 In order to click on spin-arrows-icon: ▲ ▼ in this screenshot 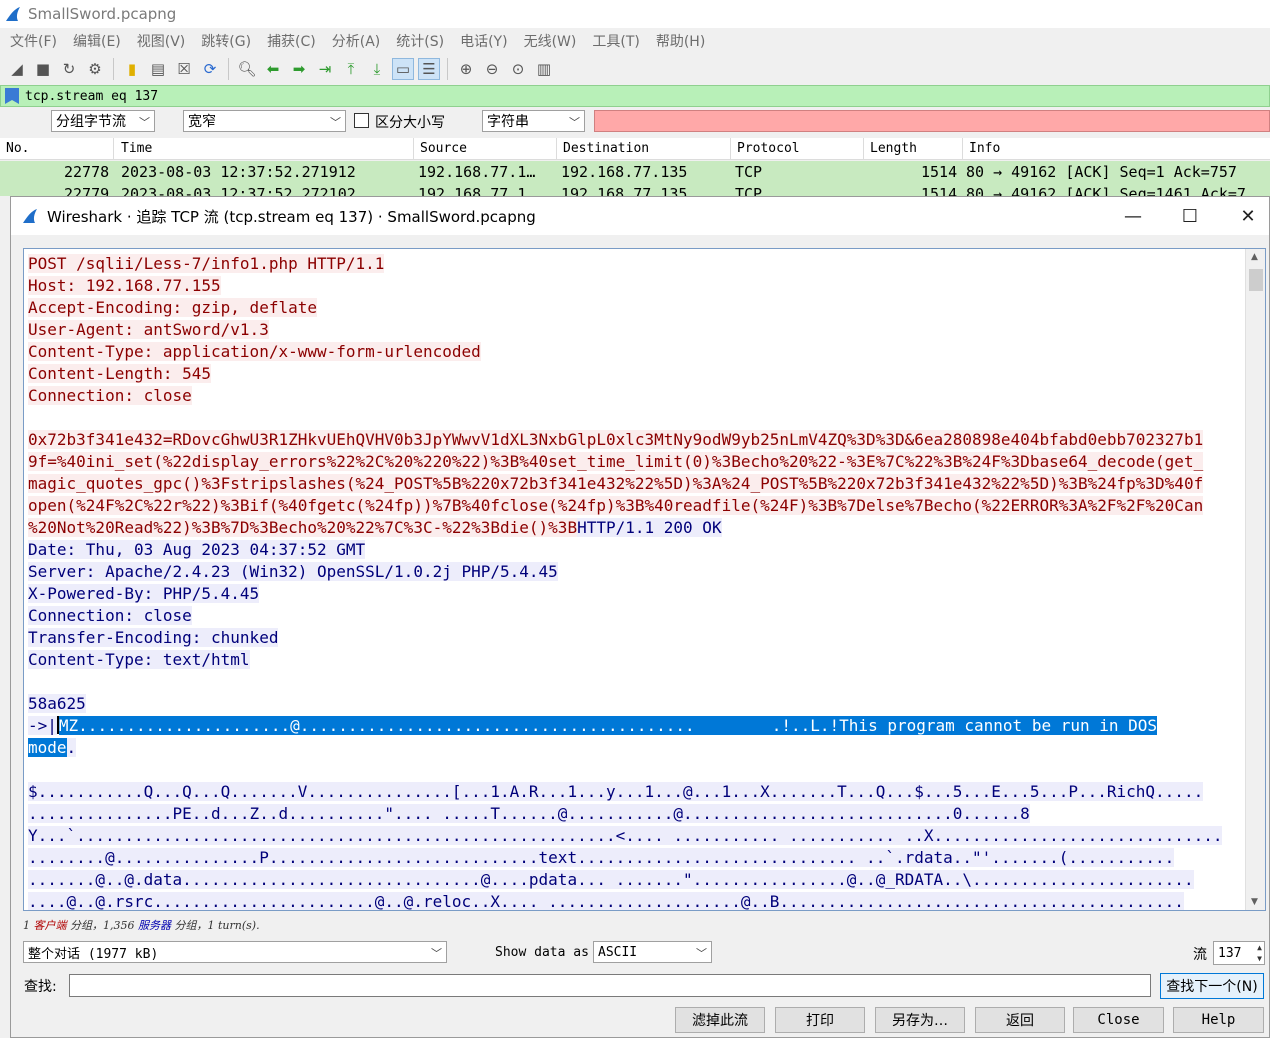, I will do `click(1259, 953)`.